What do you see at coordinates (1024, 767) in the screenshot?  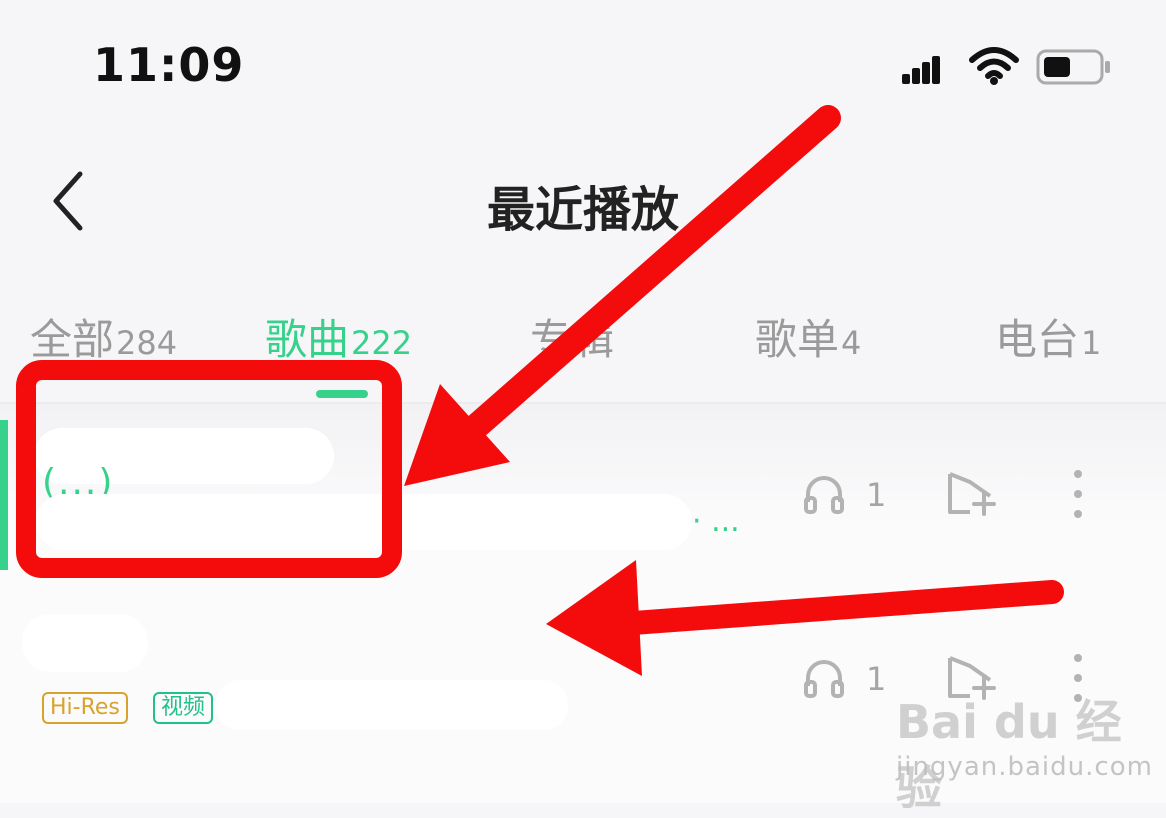 I see `watermark-url: jingyan.baidu.com` at bounding box center [1024, 767].